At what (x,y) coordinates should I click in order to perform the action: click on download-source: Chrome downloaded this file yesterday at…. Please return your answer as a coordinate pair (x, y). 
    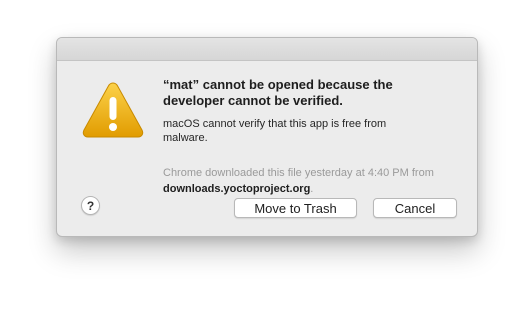
    Looking at the image, I should click on (303, 181).